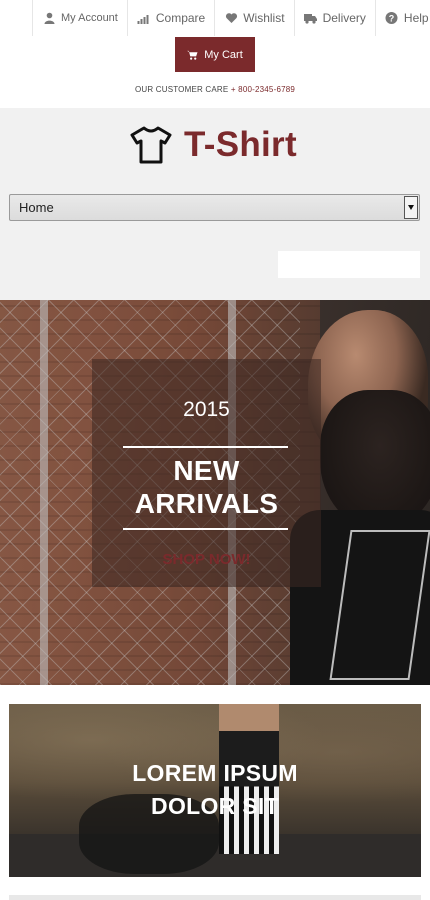 This screenshot has height=900, width=430. I want to click on help-label: Help, so click(416, 18).